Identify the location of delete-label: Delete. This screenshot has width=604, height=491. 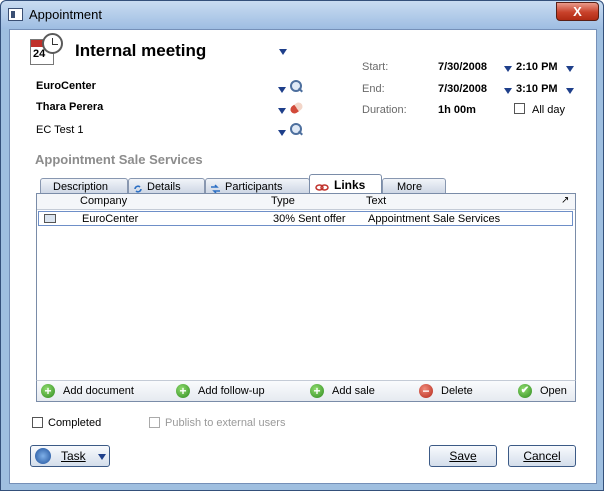
(457, 391).